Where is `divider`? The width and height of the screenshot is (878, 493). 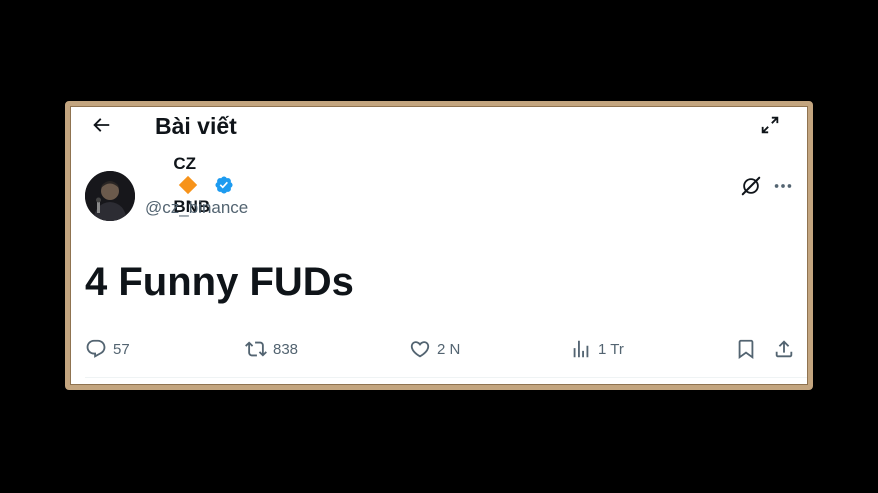
divider is located at coordinates (446, 377).